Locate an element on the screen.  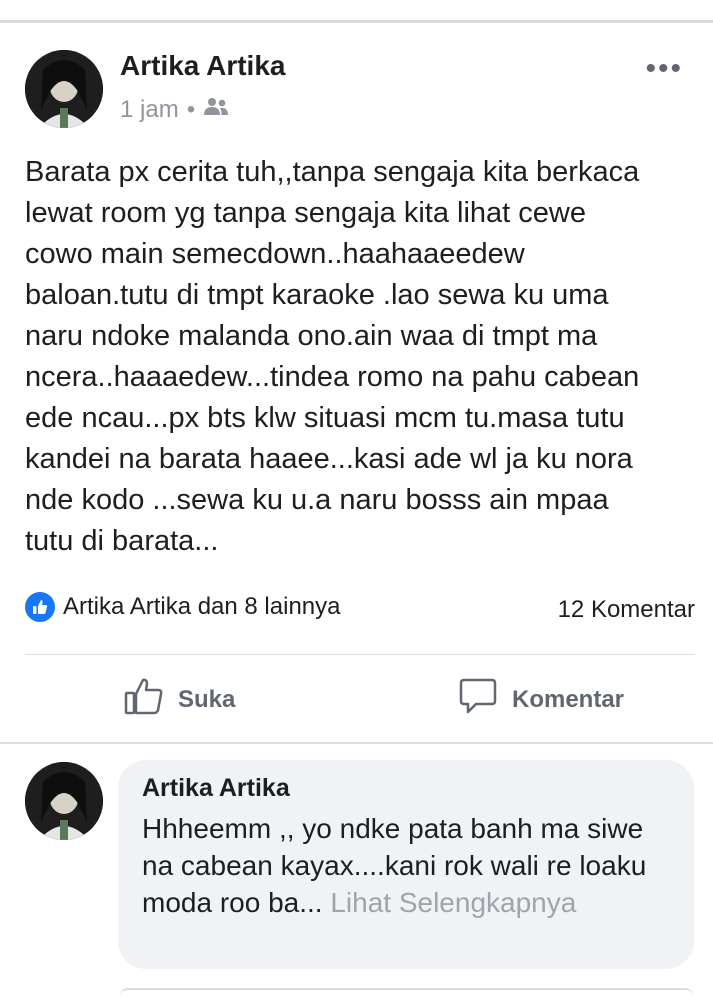
reaction-summary: Artika Artika dan 8 lainnya is located at coordinates (183, 607).